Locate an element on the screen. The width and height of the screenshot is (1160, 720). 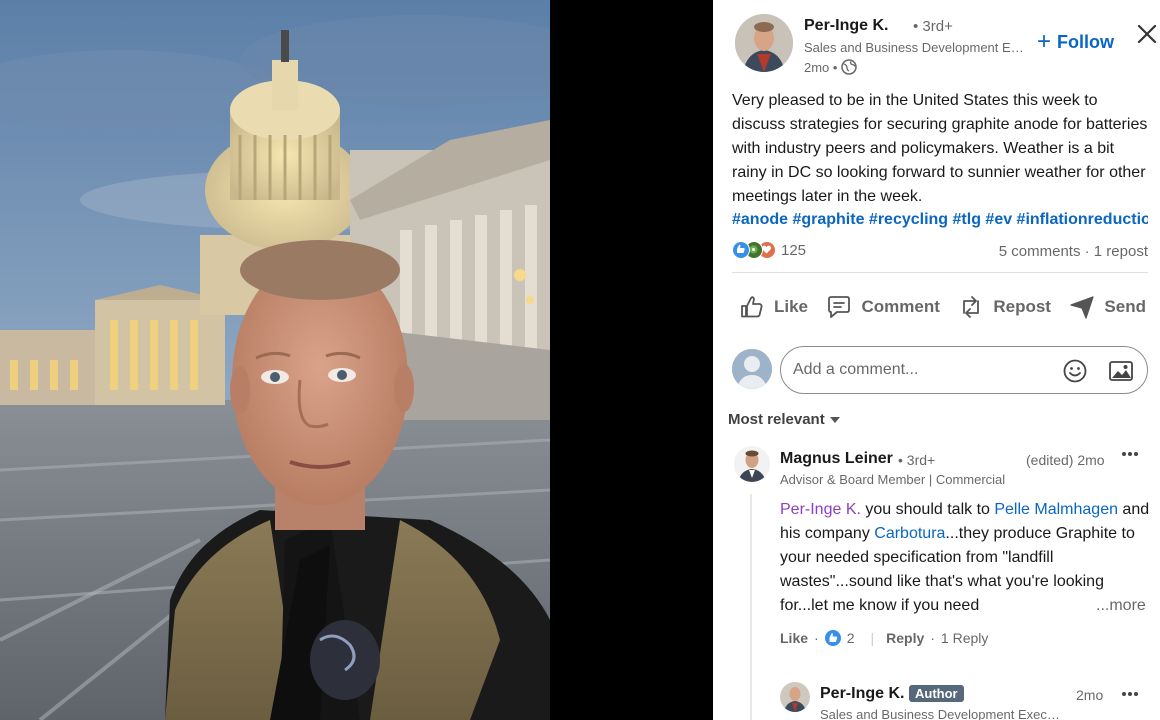
reaction-count: 125 is located at coordinates (794, 250).